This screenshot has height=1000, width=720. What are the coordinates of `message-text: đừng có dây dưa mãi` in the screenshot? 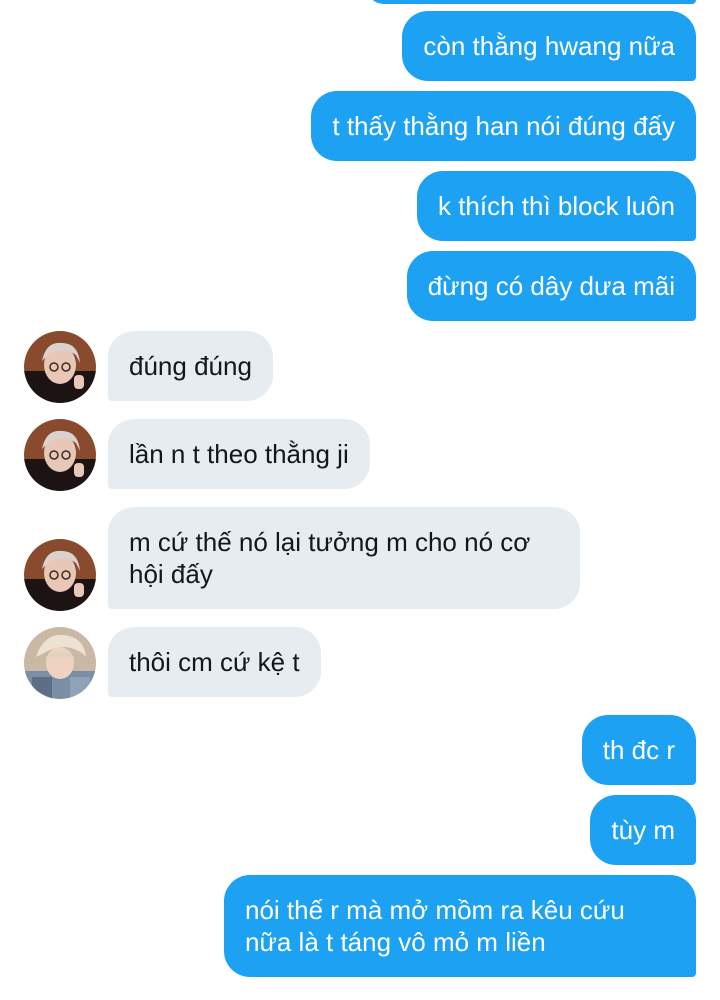 It's located at (551, 286).